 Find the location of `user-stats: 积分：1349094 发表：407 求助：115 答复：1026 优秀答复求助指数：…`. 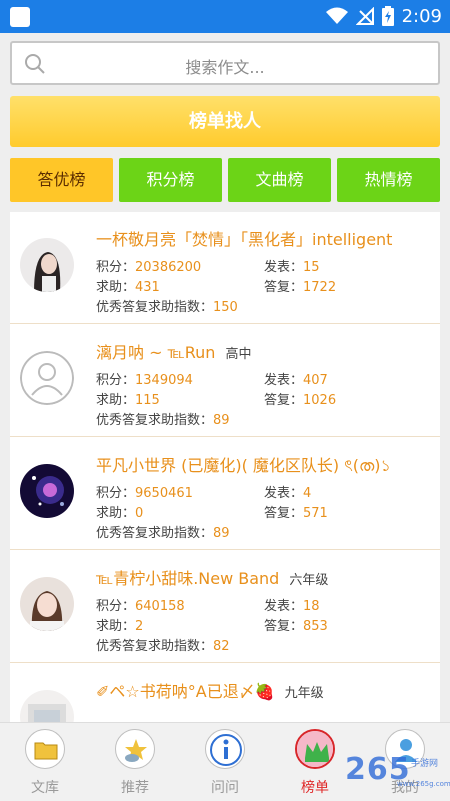

user-stats: 积分：1349094 发表：407 求助：115 答复：1026 优秀答复求助指数：… is located at coordinates (216, 400).